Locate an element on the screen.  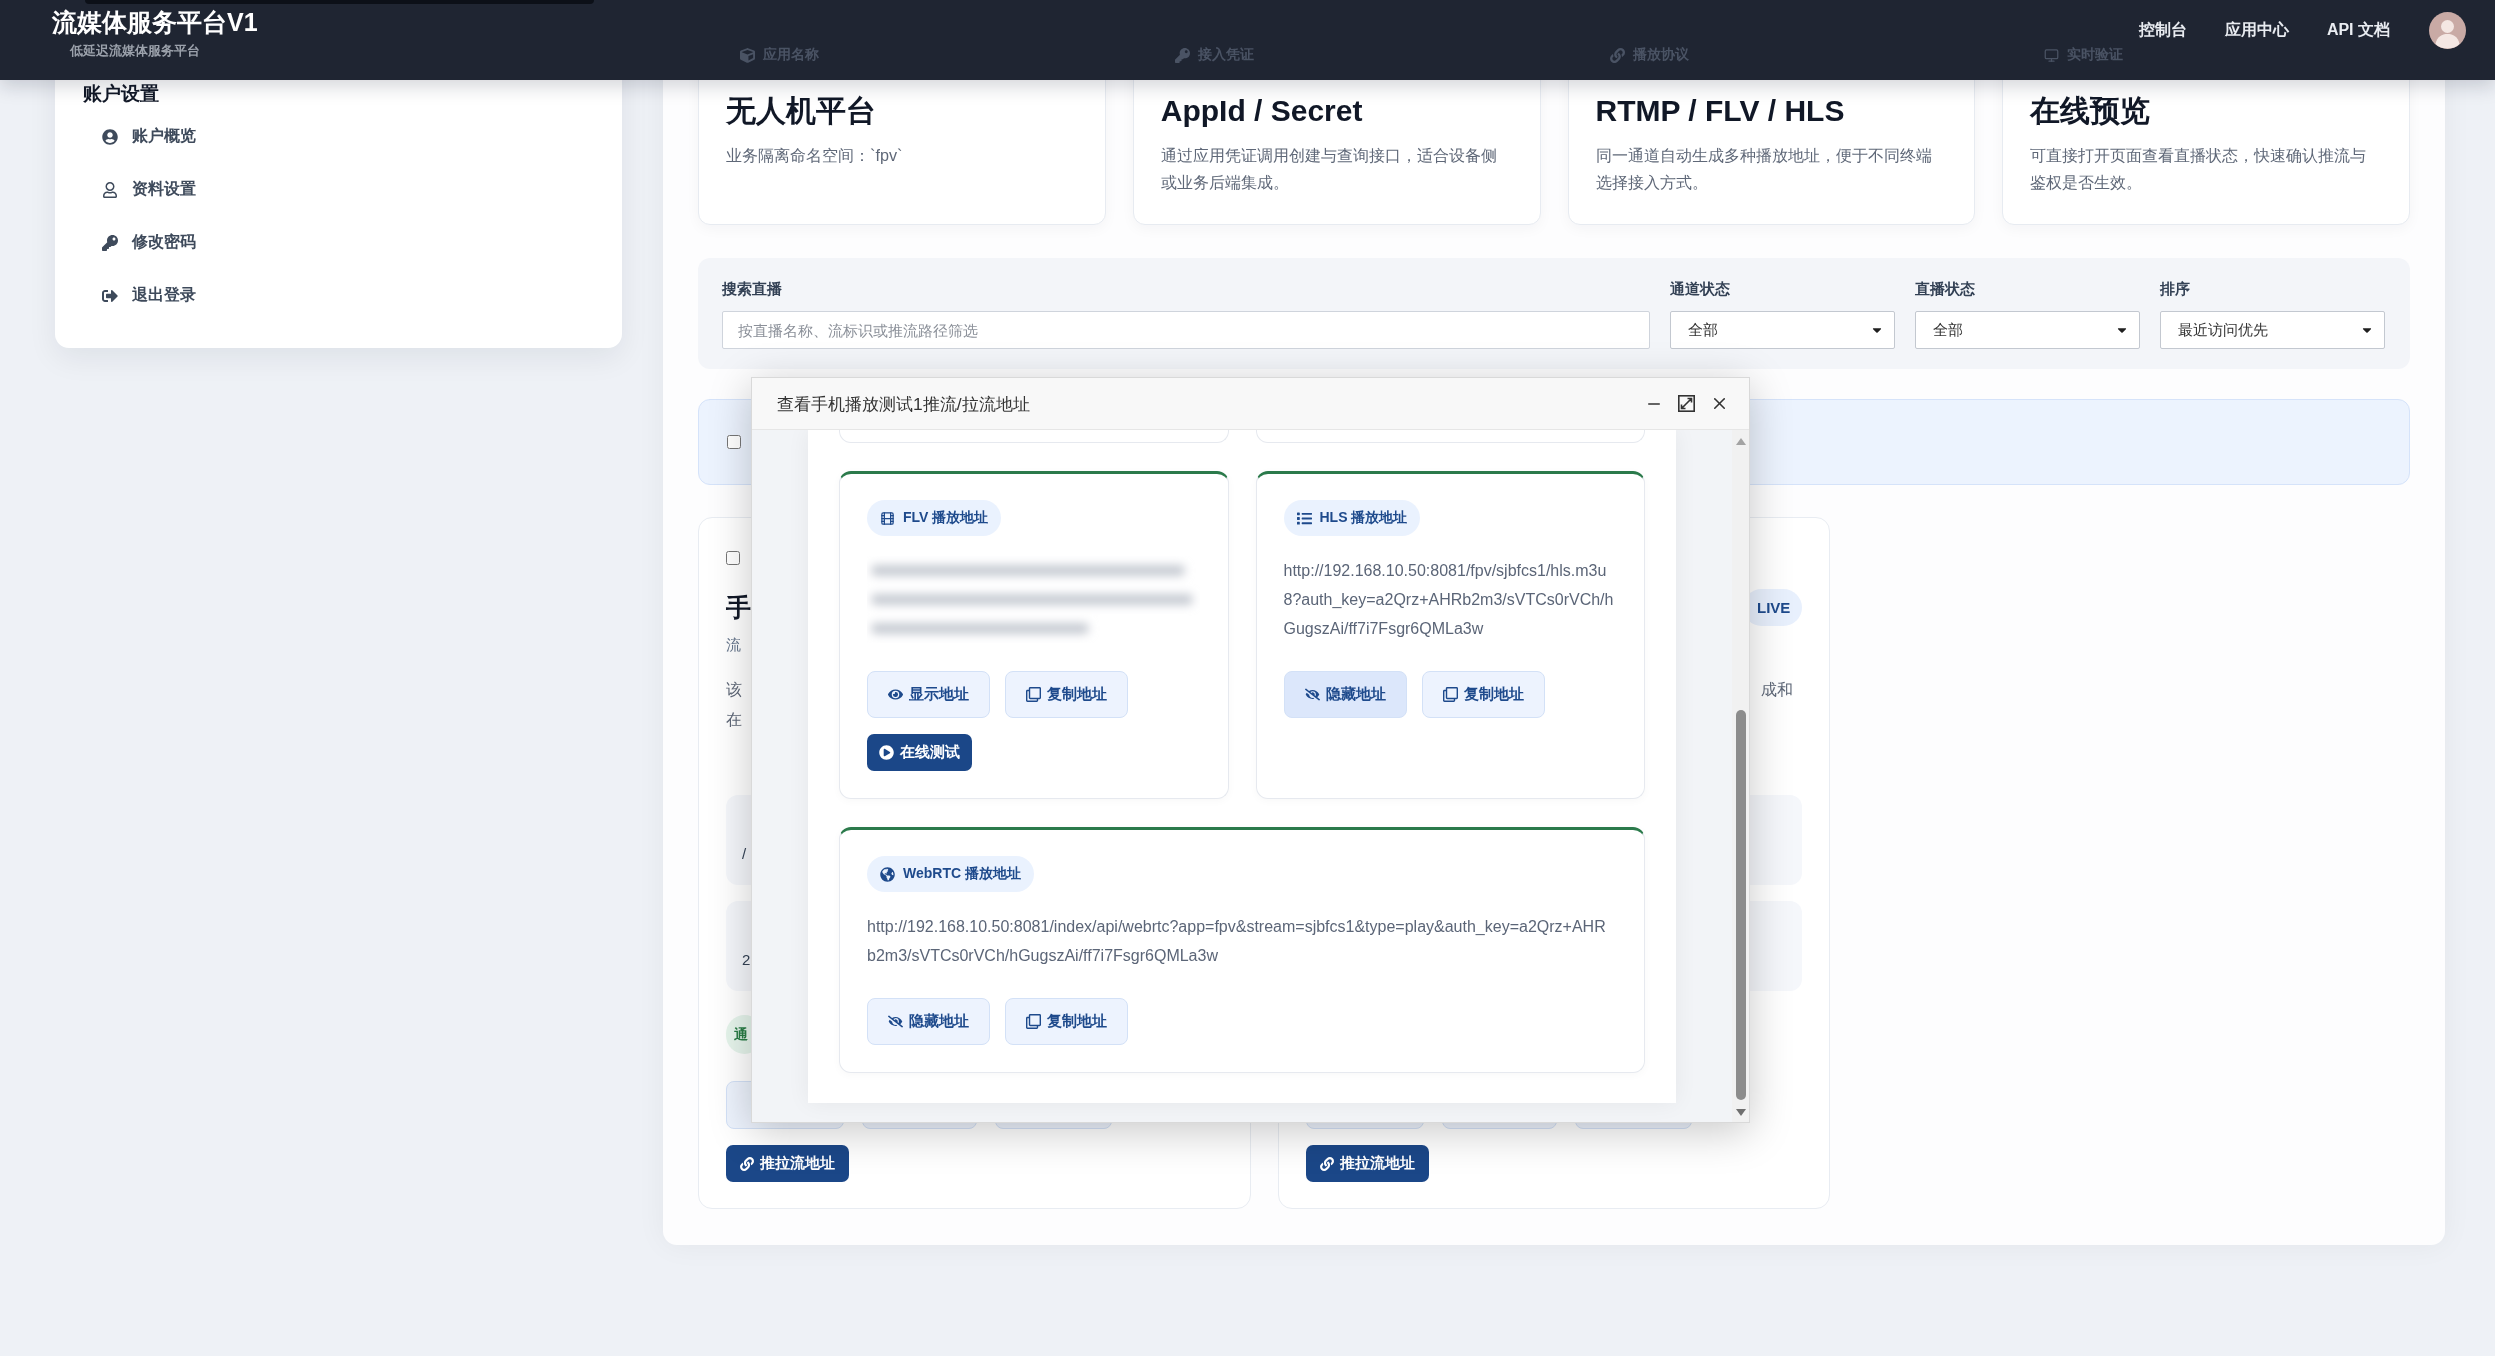
sidebar-item: 退出登录 is located at coordinates (139, 295).